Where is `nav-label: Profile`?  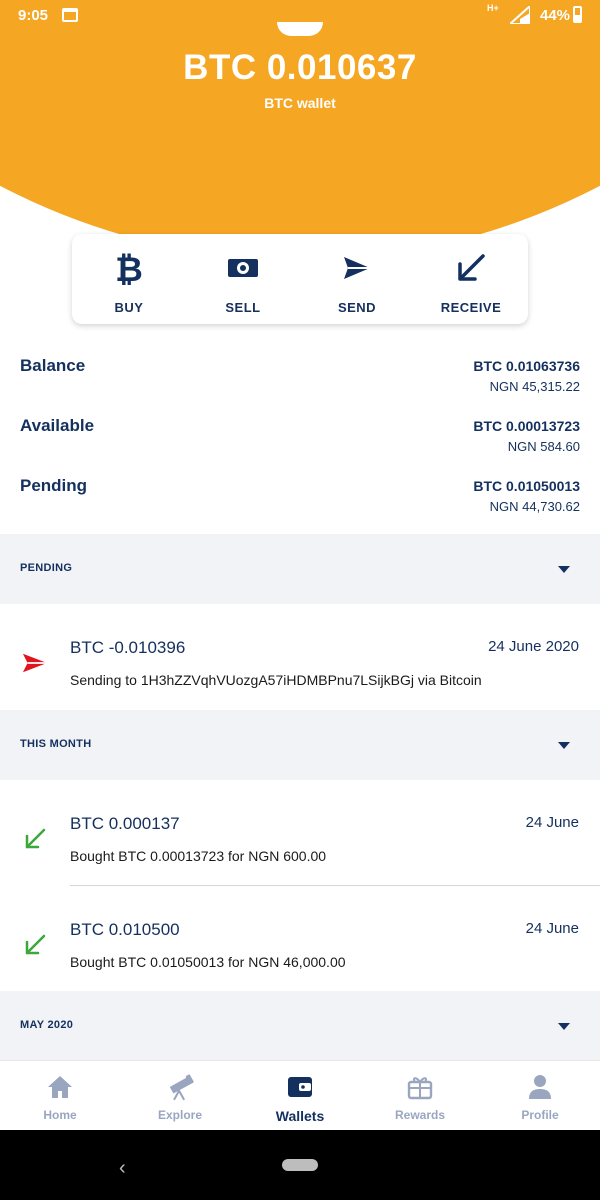
nav-label: Profile is located at coordinates (540, 1115).